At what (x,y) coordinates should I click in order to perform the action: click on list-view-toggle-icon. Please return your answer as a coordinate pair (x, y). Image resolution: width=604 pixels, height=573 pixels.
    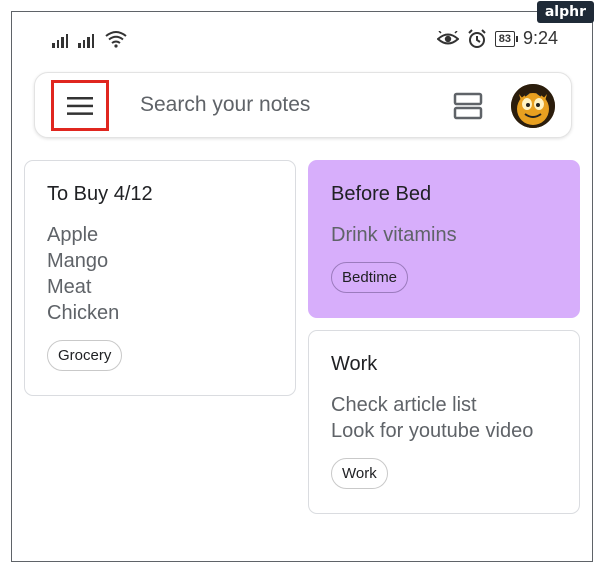
    Looking at the image, I should click on (468, 106).